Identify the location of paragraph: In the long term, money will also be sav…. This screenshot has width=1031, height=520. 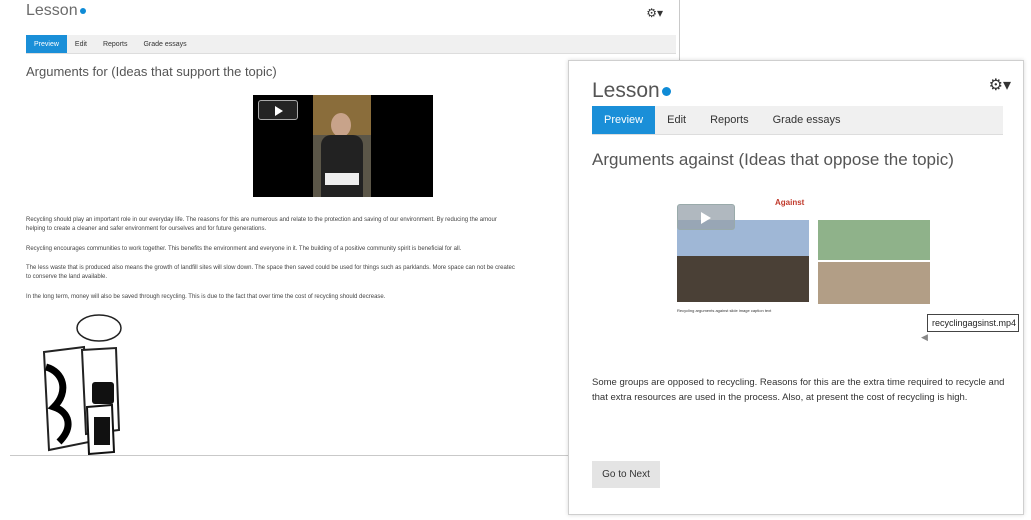
(206, 297).